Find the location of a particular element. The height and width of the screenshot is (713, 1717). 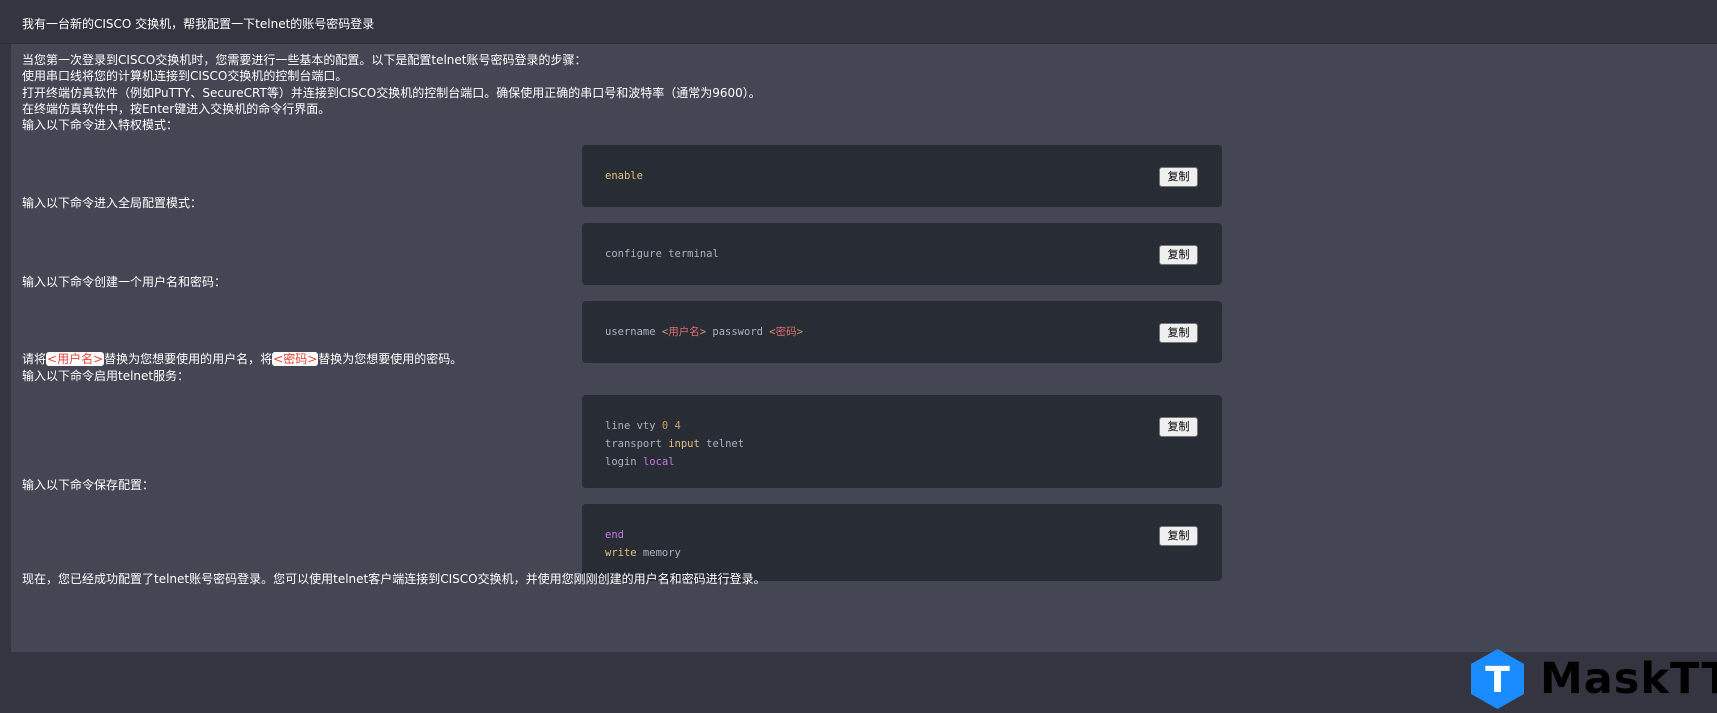

user-question: 我有一台新的CISCO 交换机，帮我配置一下telnet的账号密码登录 is located at coordinates (198, 24).